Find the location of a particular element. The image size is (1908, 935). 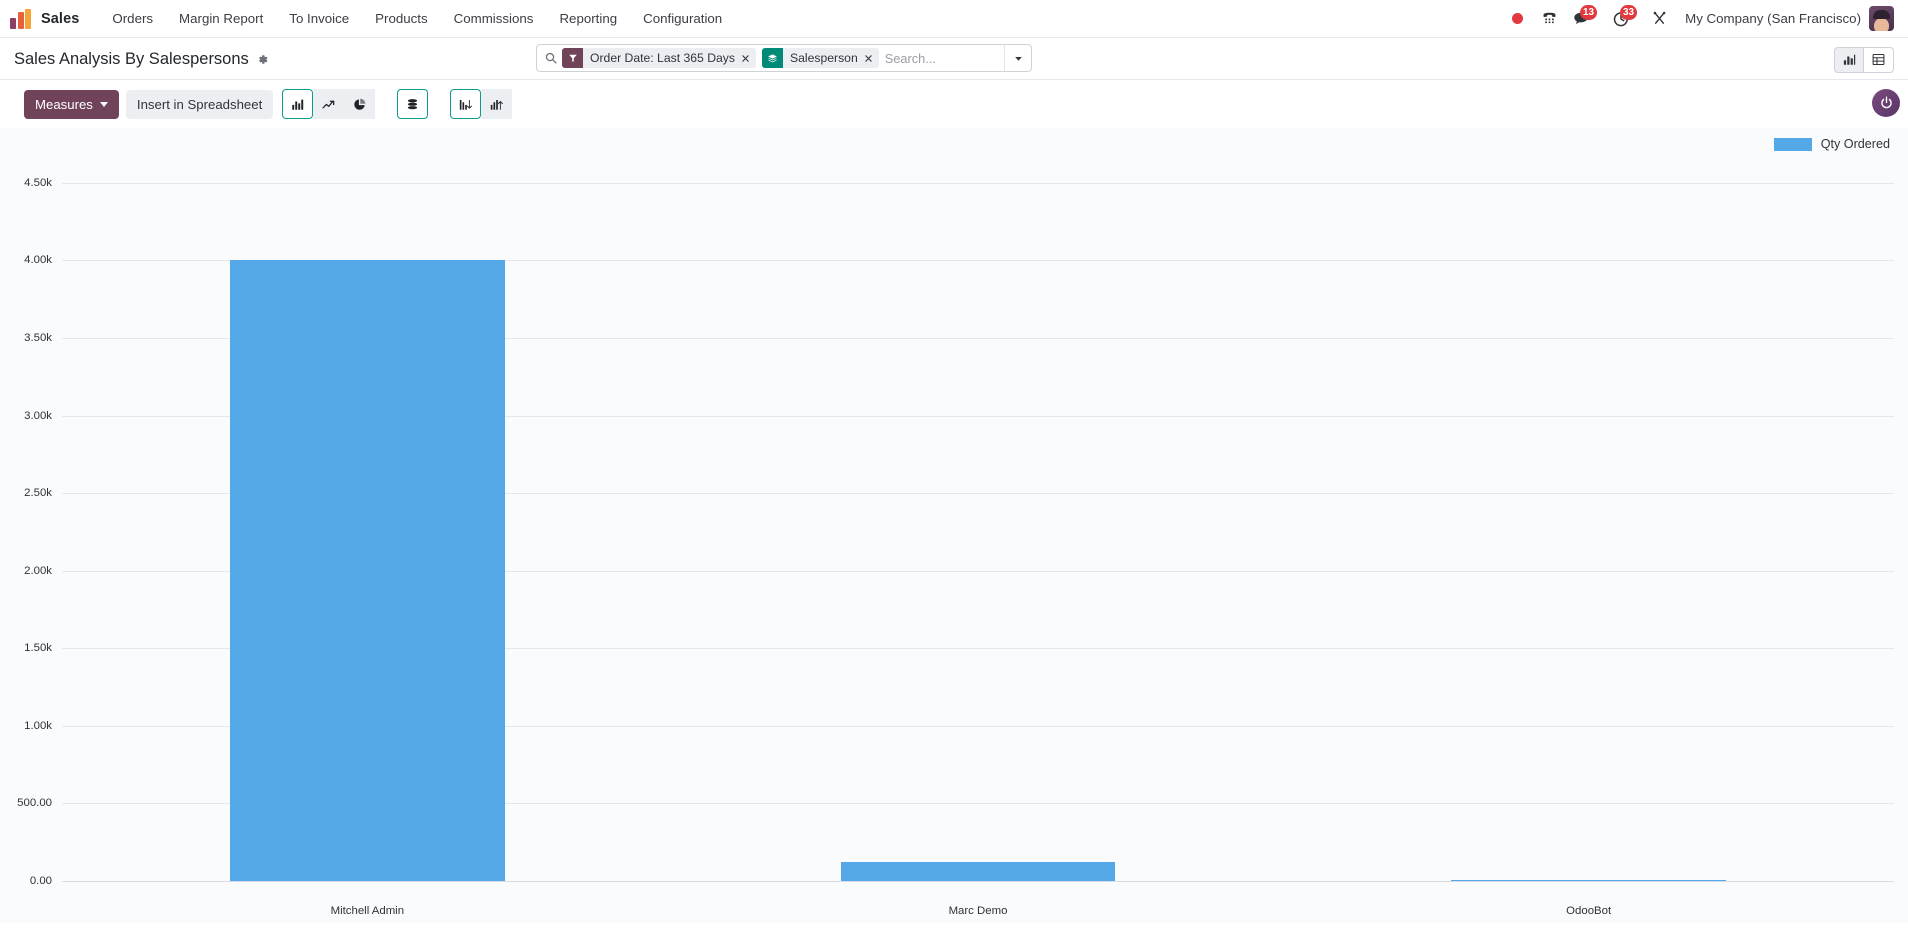

view-switcher is located at coordinates (1864, 59).